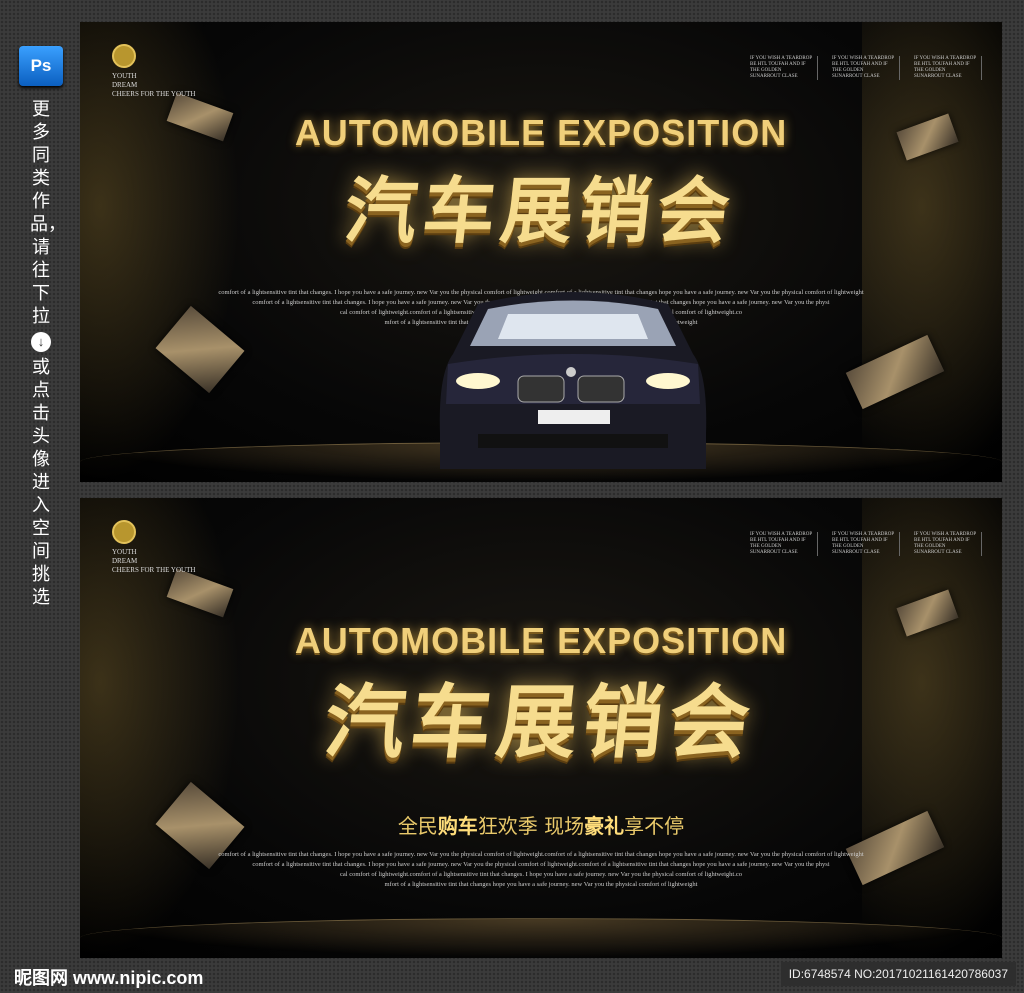 The height and width of the screenshot is (993, 1024). I want to click on stage-floor, so click(541, 938).